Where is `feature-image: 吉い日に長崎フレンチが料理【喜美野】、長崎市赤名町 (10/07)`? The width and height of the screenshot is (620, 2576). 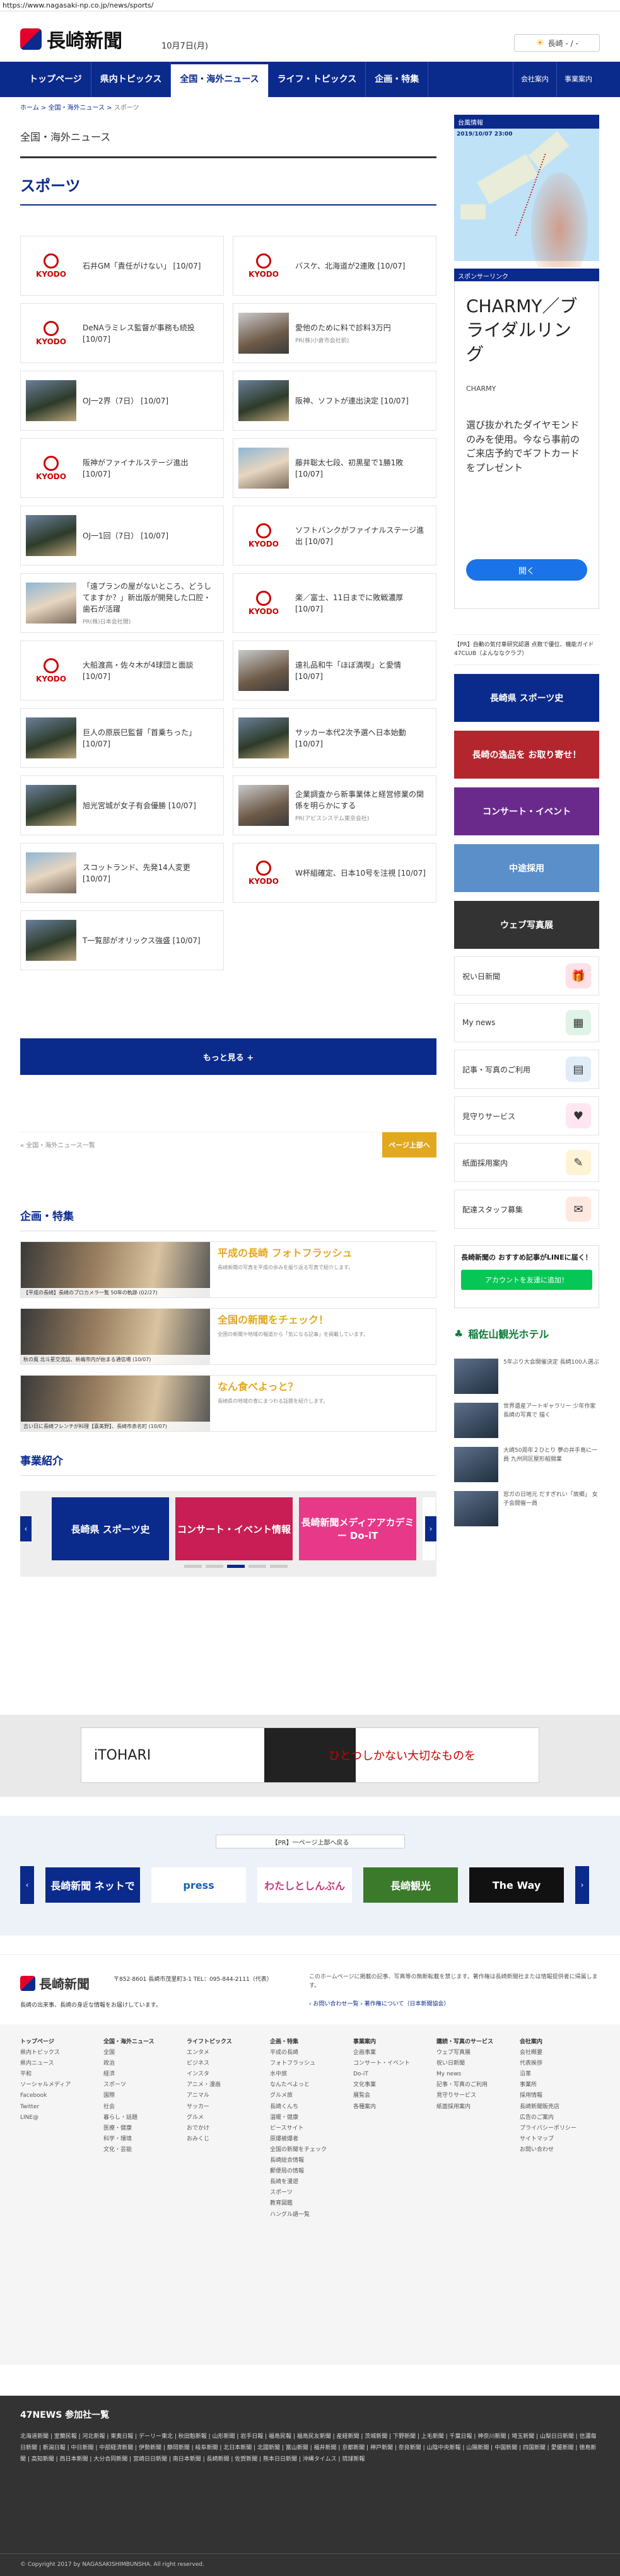
feature-image: 吉い日に長崎フレンチが料理【喜美野】、長崎市赤名町 (10/07) is located at coordinates (115, 1403).